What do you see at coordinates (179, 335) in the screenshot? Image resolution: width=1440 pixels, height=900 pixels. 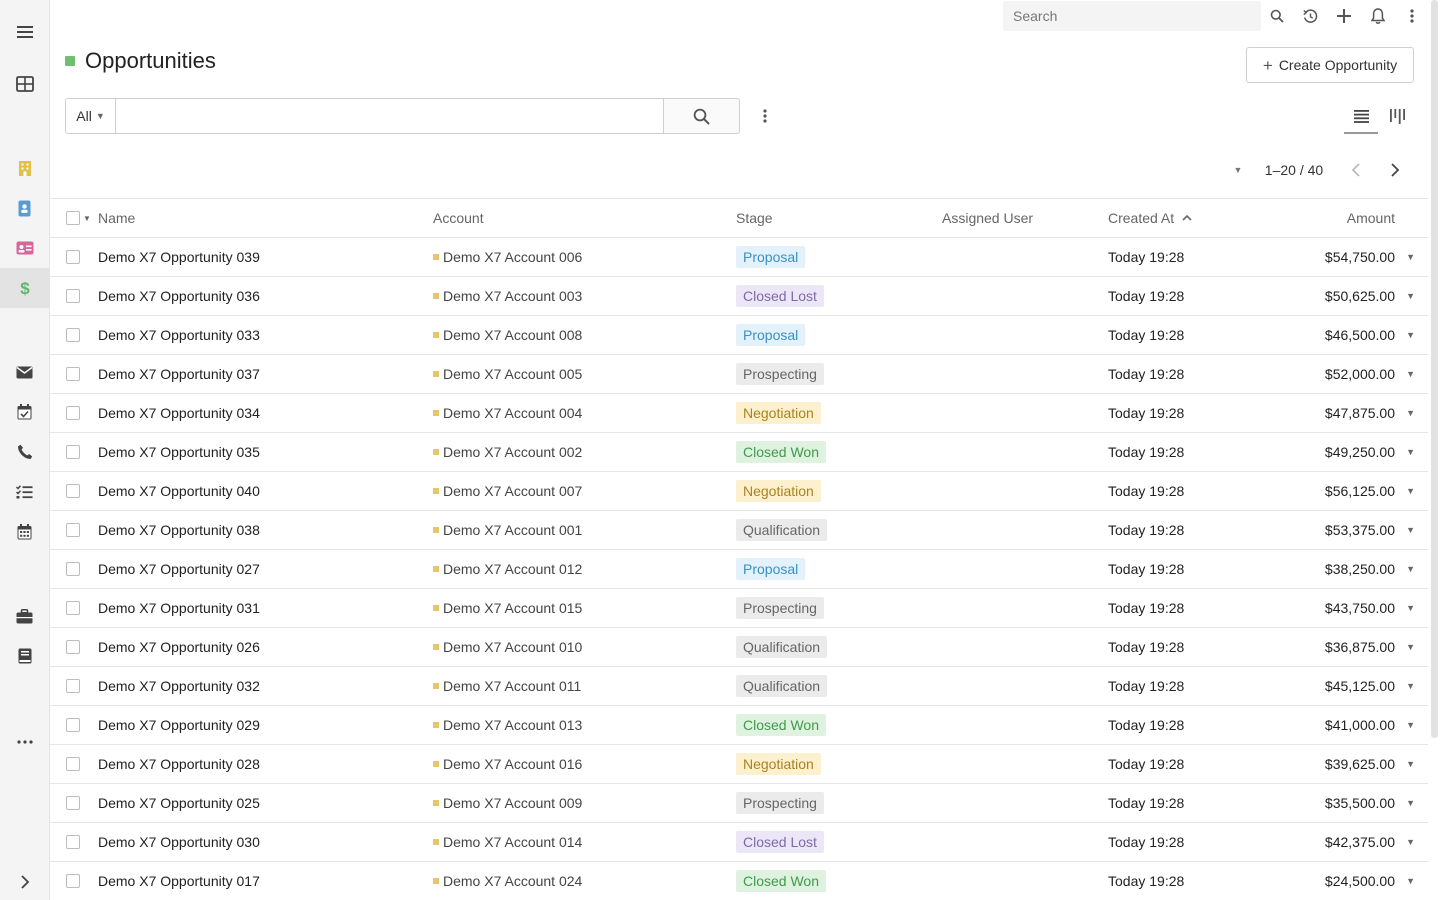 I see `opportunity-name-link: Demo X7 Opportunity 033` at bounding box center [179, 335].